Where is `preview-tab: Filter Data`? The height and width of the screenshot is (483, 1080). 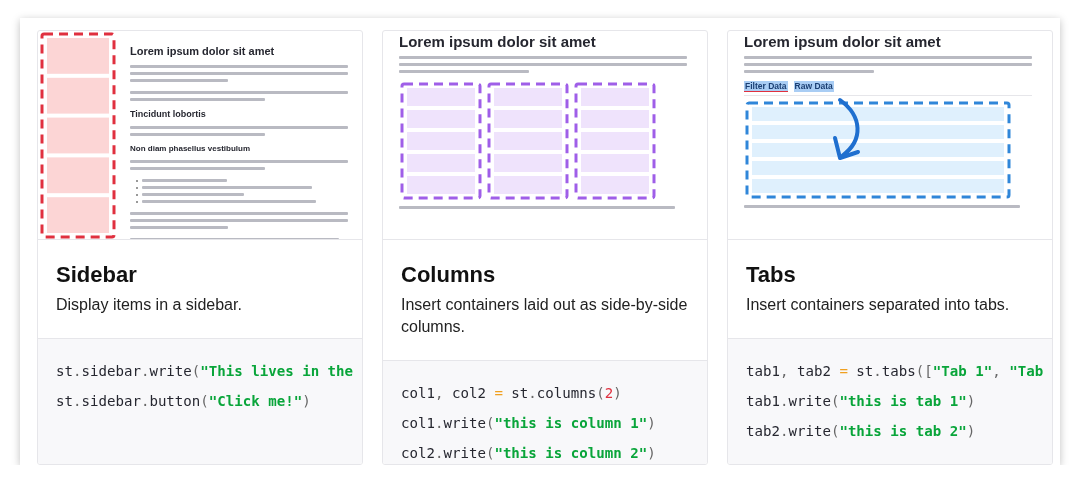
preview-tab: Filter Data is located at coordinates (766, 86).